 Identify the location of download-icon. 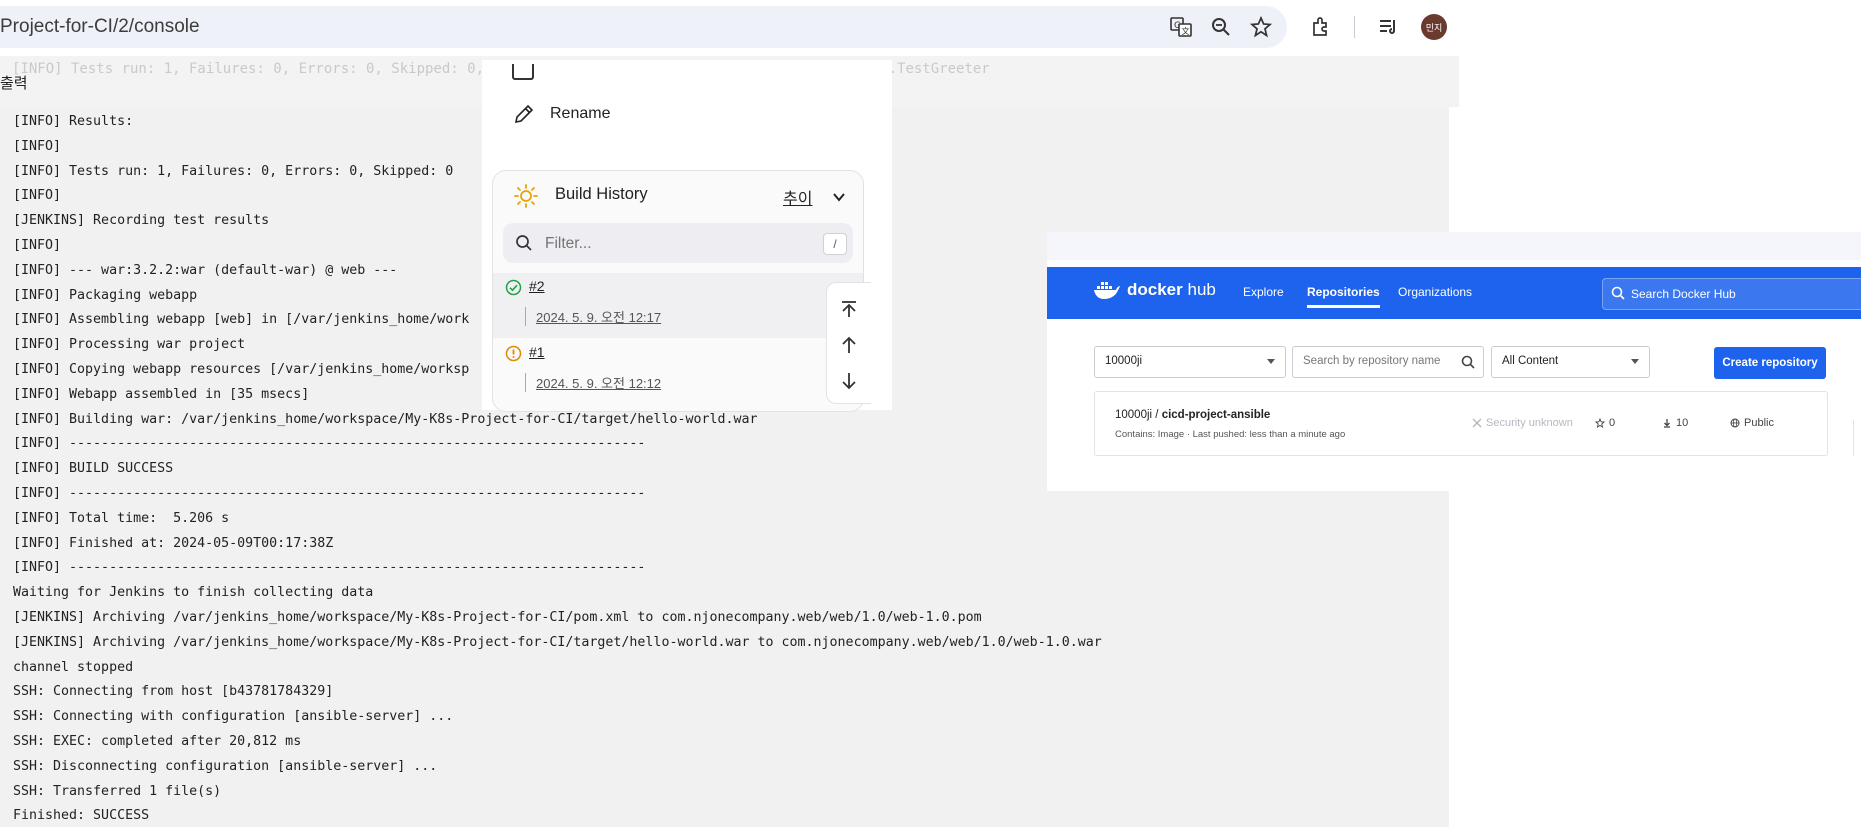
(1667, 423).